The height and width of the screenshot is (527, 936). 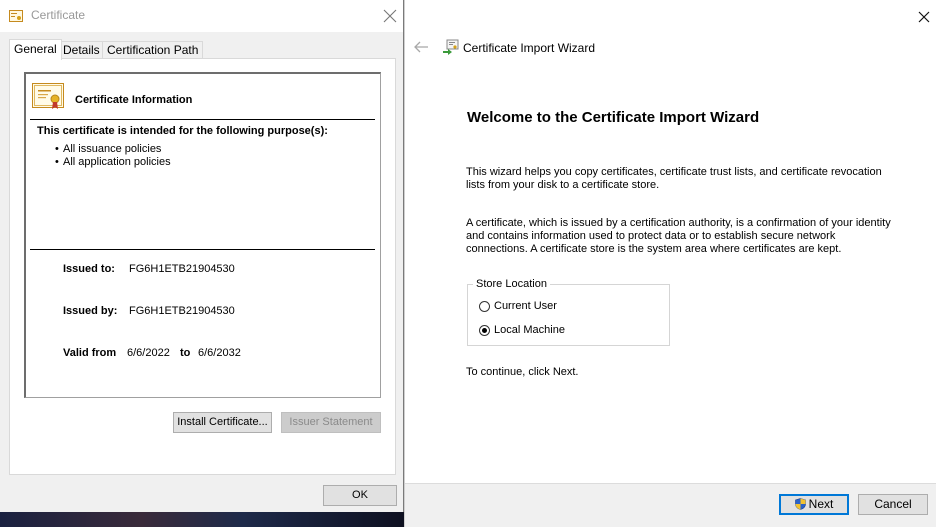 What do you see at coordinates (529, 48) in the screenshot?
I see `wizard-title: Certificate Import Wizard` at bounding box center [529, 48].